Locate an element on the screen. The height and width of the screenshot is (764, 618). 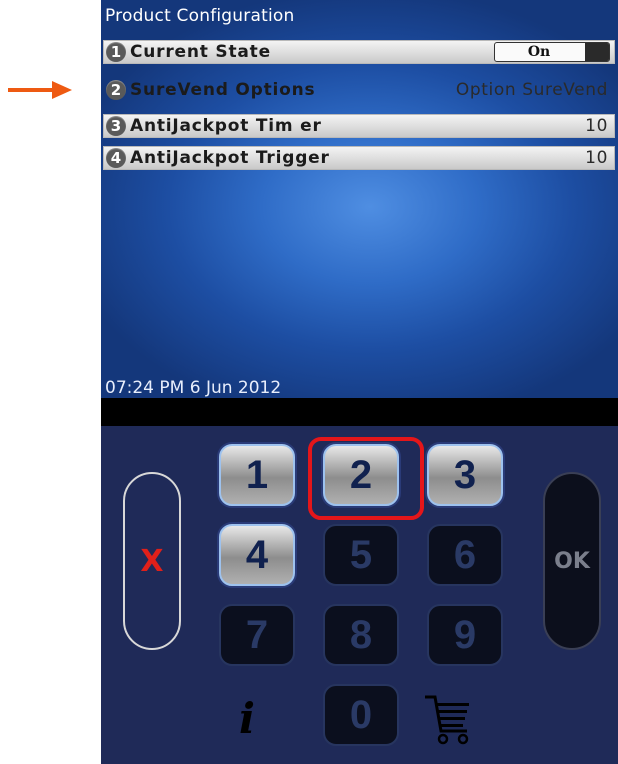
info-icon: i is located at coordinates (247, 718).